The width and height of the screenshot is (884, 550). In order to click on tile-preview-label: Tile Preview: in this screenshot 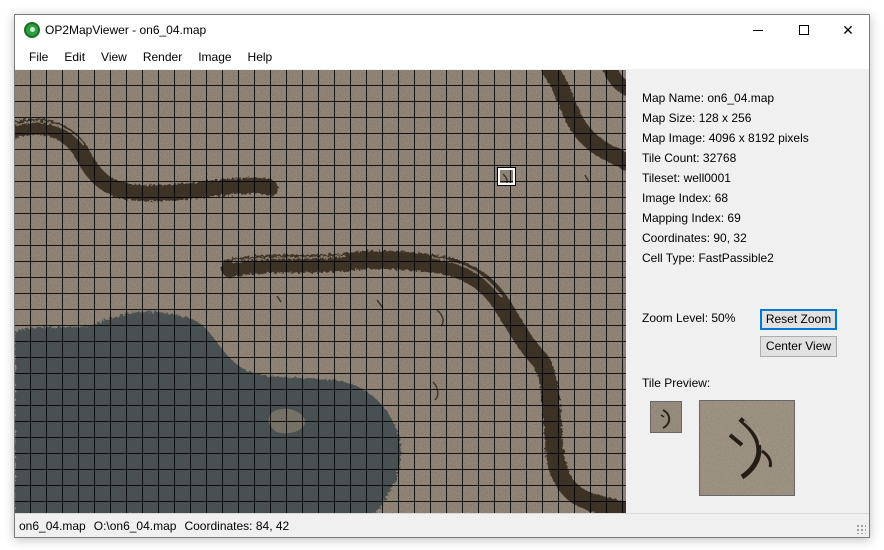, I will do `click(676, 383)`.